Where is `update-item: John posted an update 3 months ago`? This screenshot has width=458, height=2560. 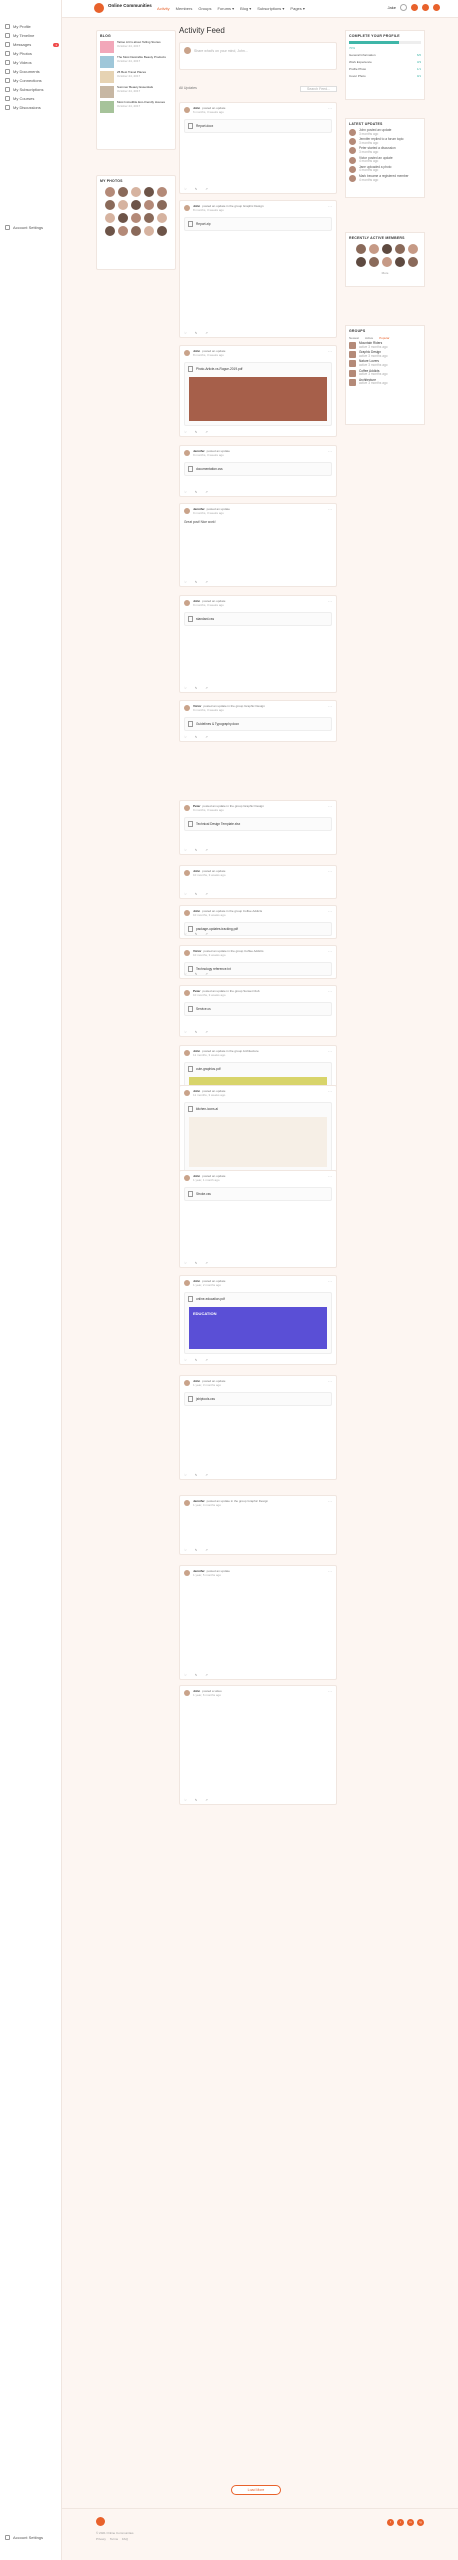
update-item: John posted an update 3 months ago is located at coordinates (385, 132).